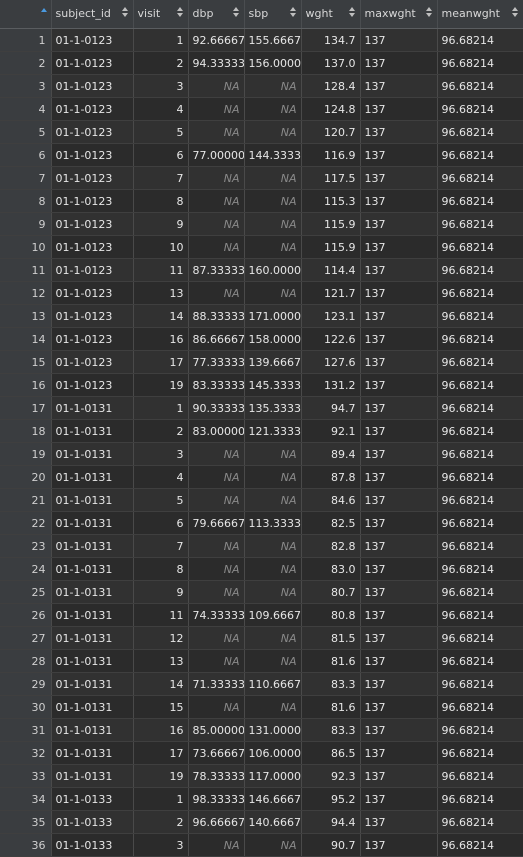  Describe the element at coordinates (331, 316) in the screenshot. I see `wght-cell: 123.1` at that location.